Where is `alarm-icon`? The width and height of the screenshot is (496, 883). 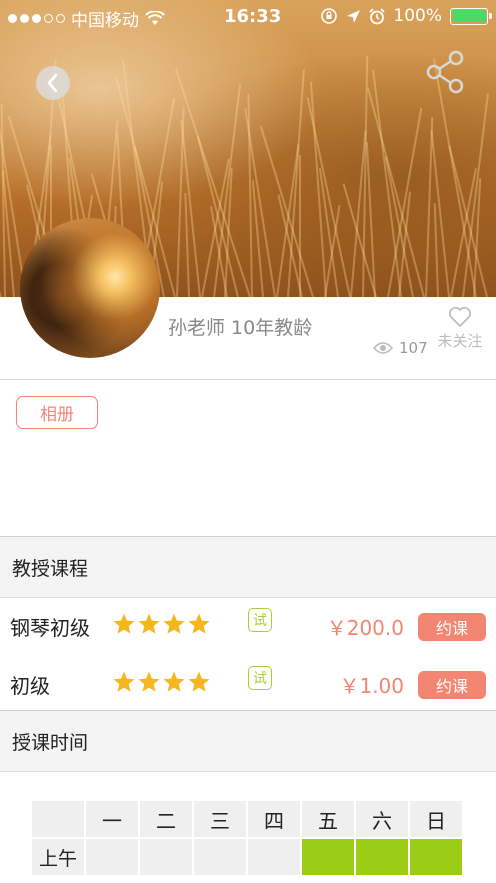
alarm-icon is located at coordinates (377, 15).